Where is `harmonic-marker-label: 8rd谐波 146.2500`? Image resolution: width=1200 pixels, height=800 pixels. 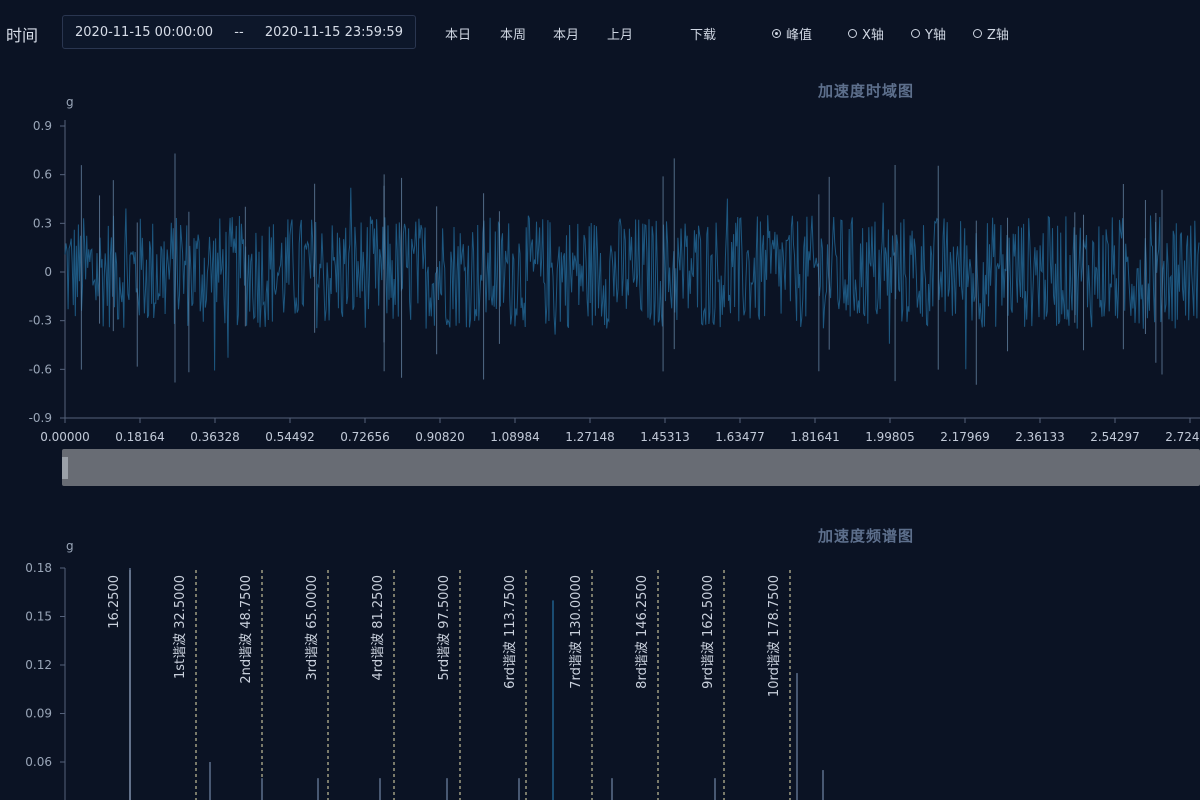
harmonic-marker-label: 8rd谐波 146.2500 is located at coordinates (642, 632).